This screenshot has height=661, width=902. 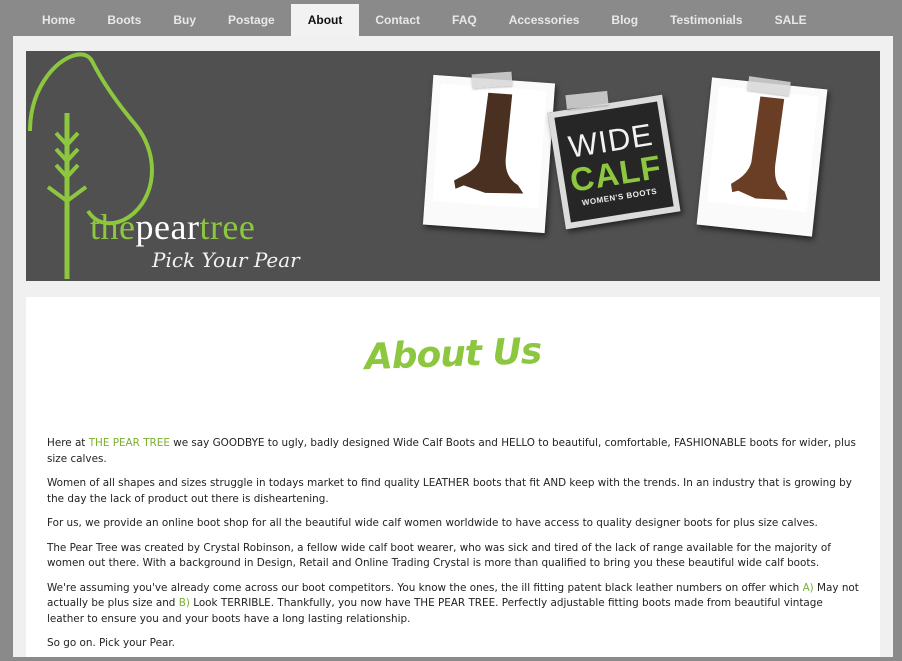 What do you see at coordinates (453, 354) in the screenshot?
I see `page-title: About Us` at bounding box center [453, 354].